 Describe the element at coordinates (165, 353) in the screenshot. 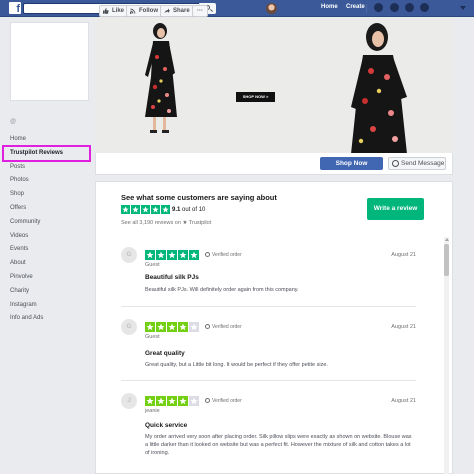

I see `review-title: Great quality` at that location.